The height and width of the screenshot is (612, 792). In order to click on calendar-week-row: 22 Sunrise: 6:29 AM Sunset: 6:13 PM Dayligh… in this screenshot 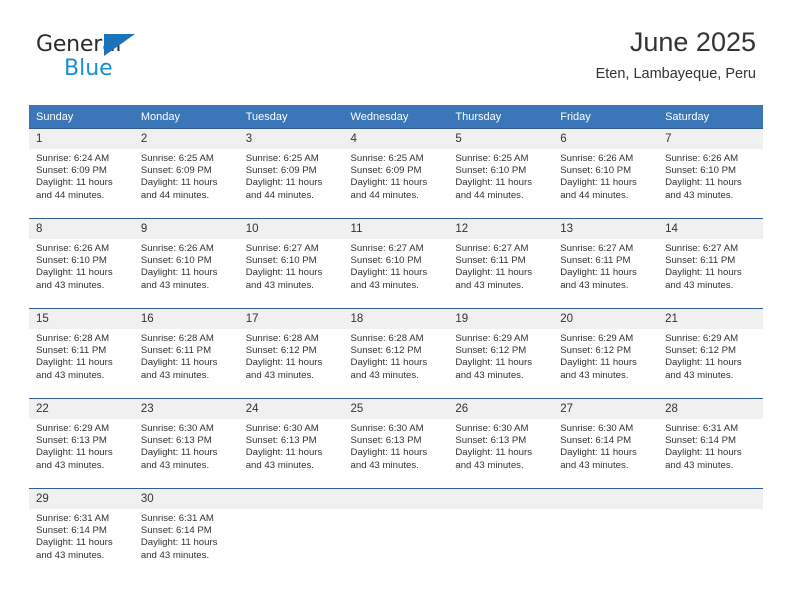, I will do `click(396, 443)`.